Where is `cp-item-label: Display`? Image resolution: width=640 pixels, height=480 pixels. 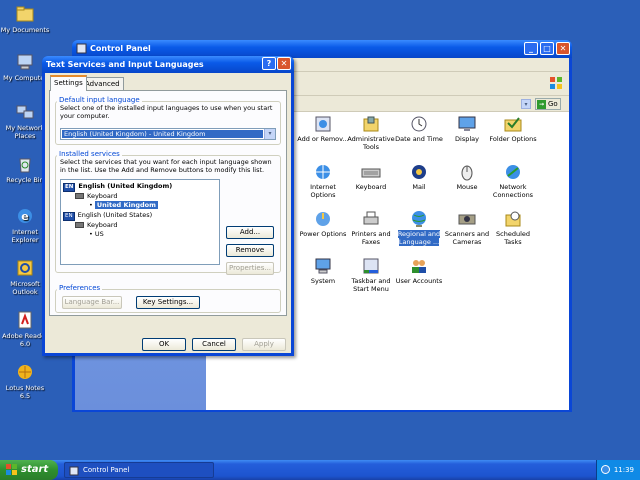 cp-item-label: Display is located at coordinates (467, 139).